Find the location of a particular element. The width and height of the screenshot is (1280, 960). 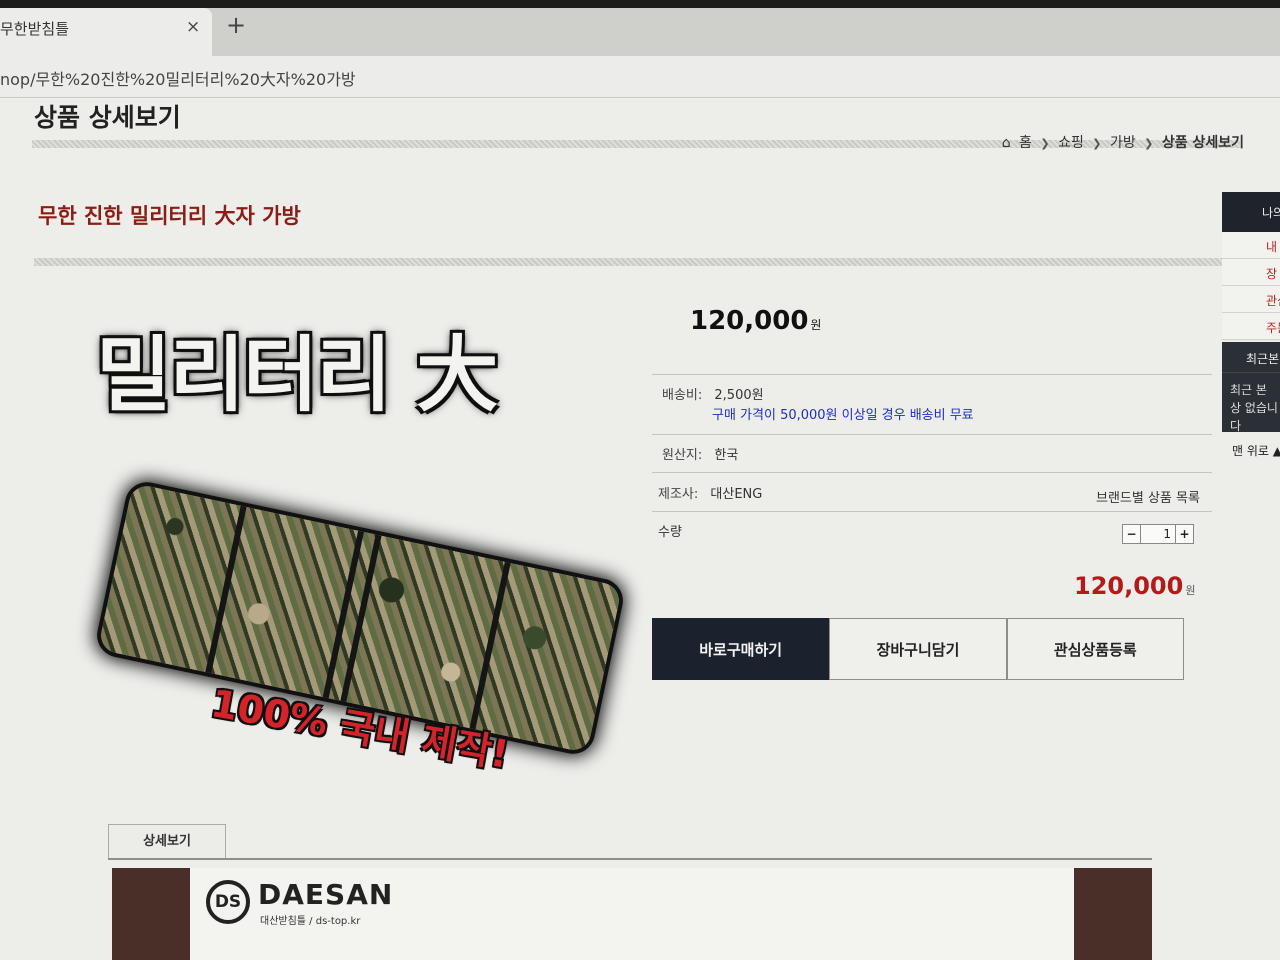

quantity-stepper: − 1 + is located at coordinates (1158, 534).